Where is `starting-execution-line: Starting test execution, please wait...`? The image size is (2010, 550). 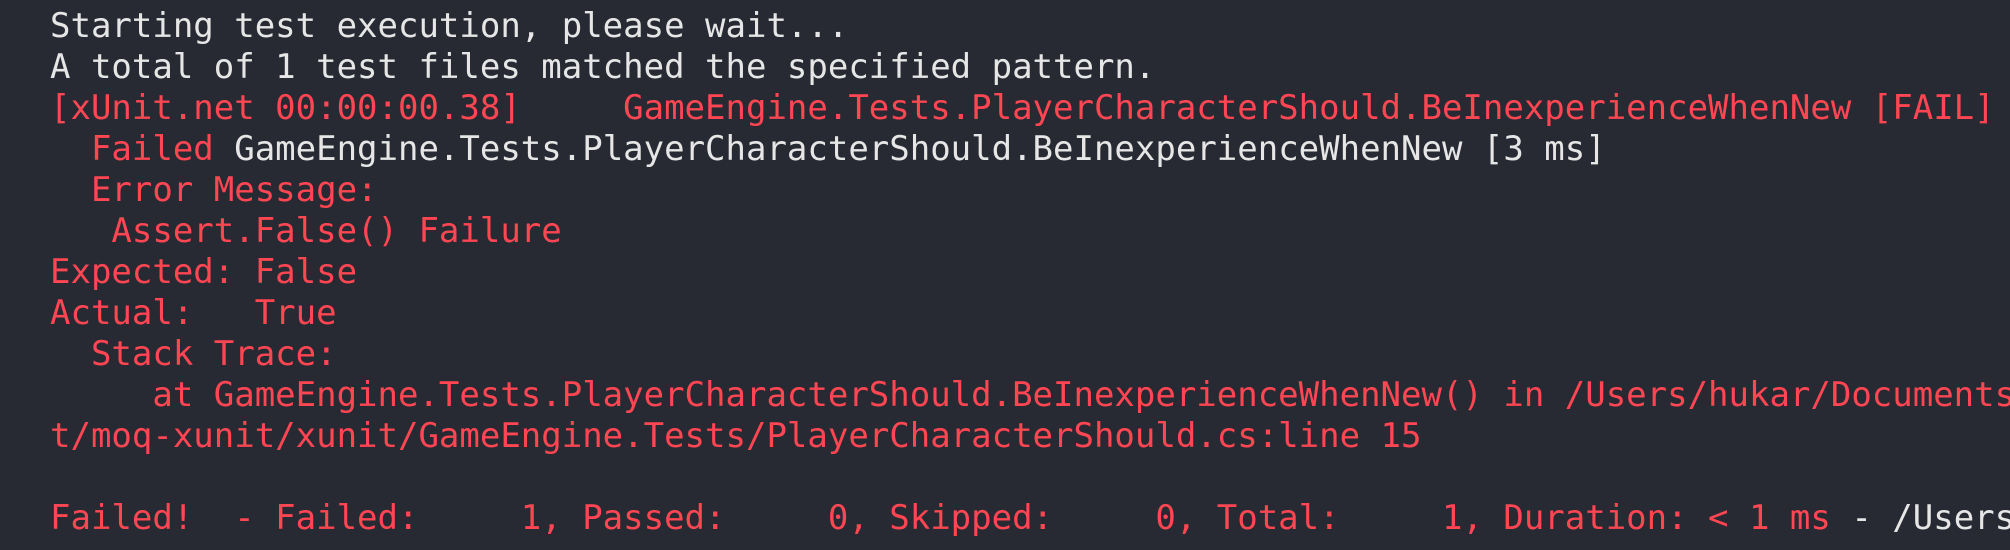
starting-execution-line: Starting test execution, please wait... is located at coordinates (449, 26).